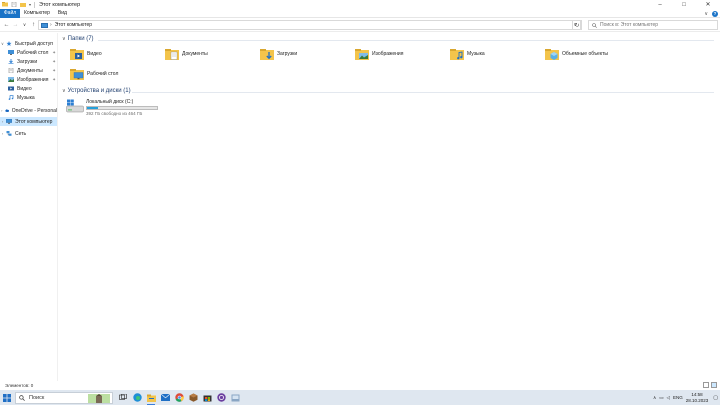  Describe the element at coordinates (23, 4) in the screenshot. I see `new-folder-icon` at that location.